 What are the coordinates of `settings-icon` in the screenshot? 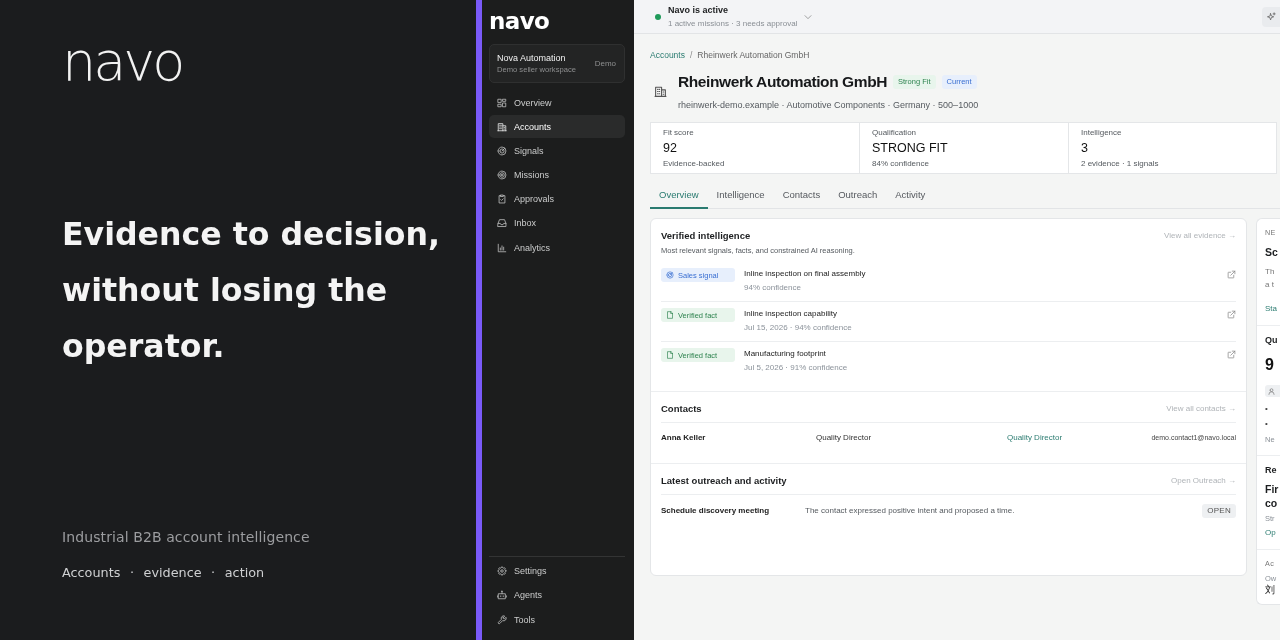 It's located at (502, 571).